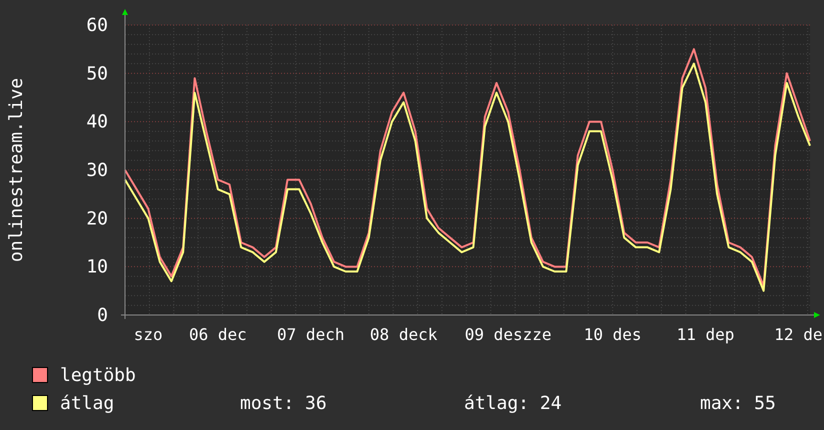 The height and width of the screenshot is (430, 824). Describe the element at coordinates (738, 403) in the screenshot. I see `stat-value: max: 55` at that location.